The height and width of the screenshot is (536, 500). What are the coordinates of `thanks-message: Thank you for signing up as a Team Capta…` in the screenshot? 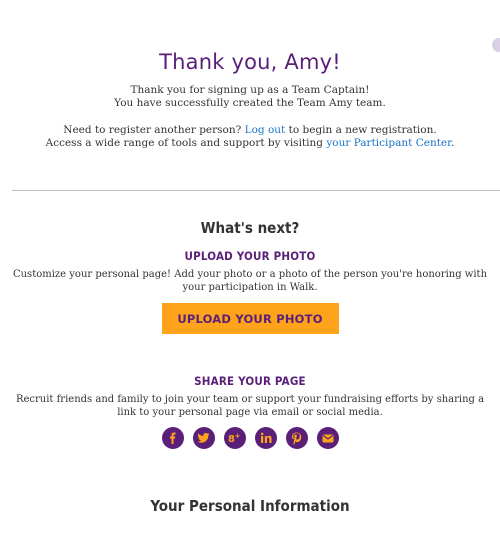 It's located at (250, 97).